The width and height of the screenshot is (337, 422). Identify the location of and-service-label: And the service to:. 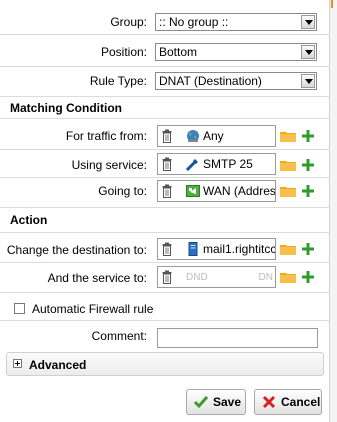
(97, 278).